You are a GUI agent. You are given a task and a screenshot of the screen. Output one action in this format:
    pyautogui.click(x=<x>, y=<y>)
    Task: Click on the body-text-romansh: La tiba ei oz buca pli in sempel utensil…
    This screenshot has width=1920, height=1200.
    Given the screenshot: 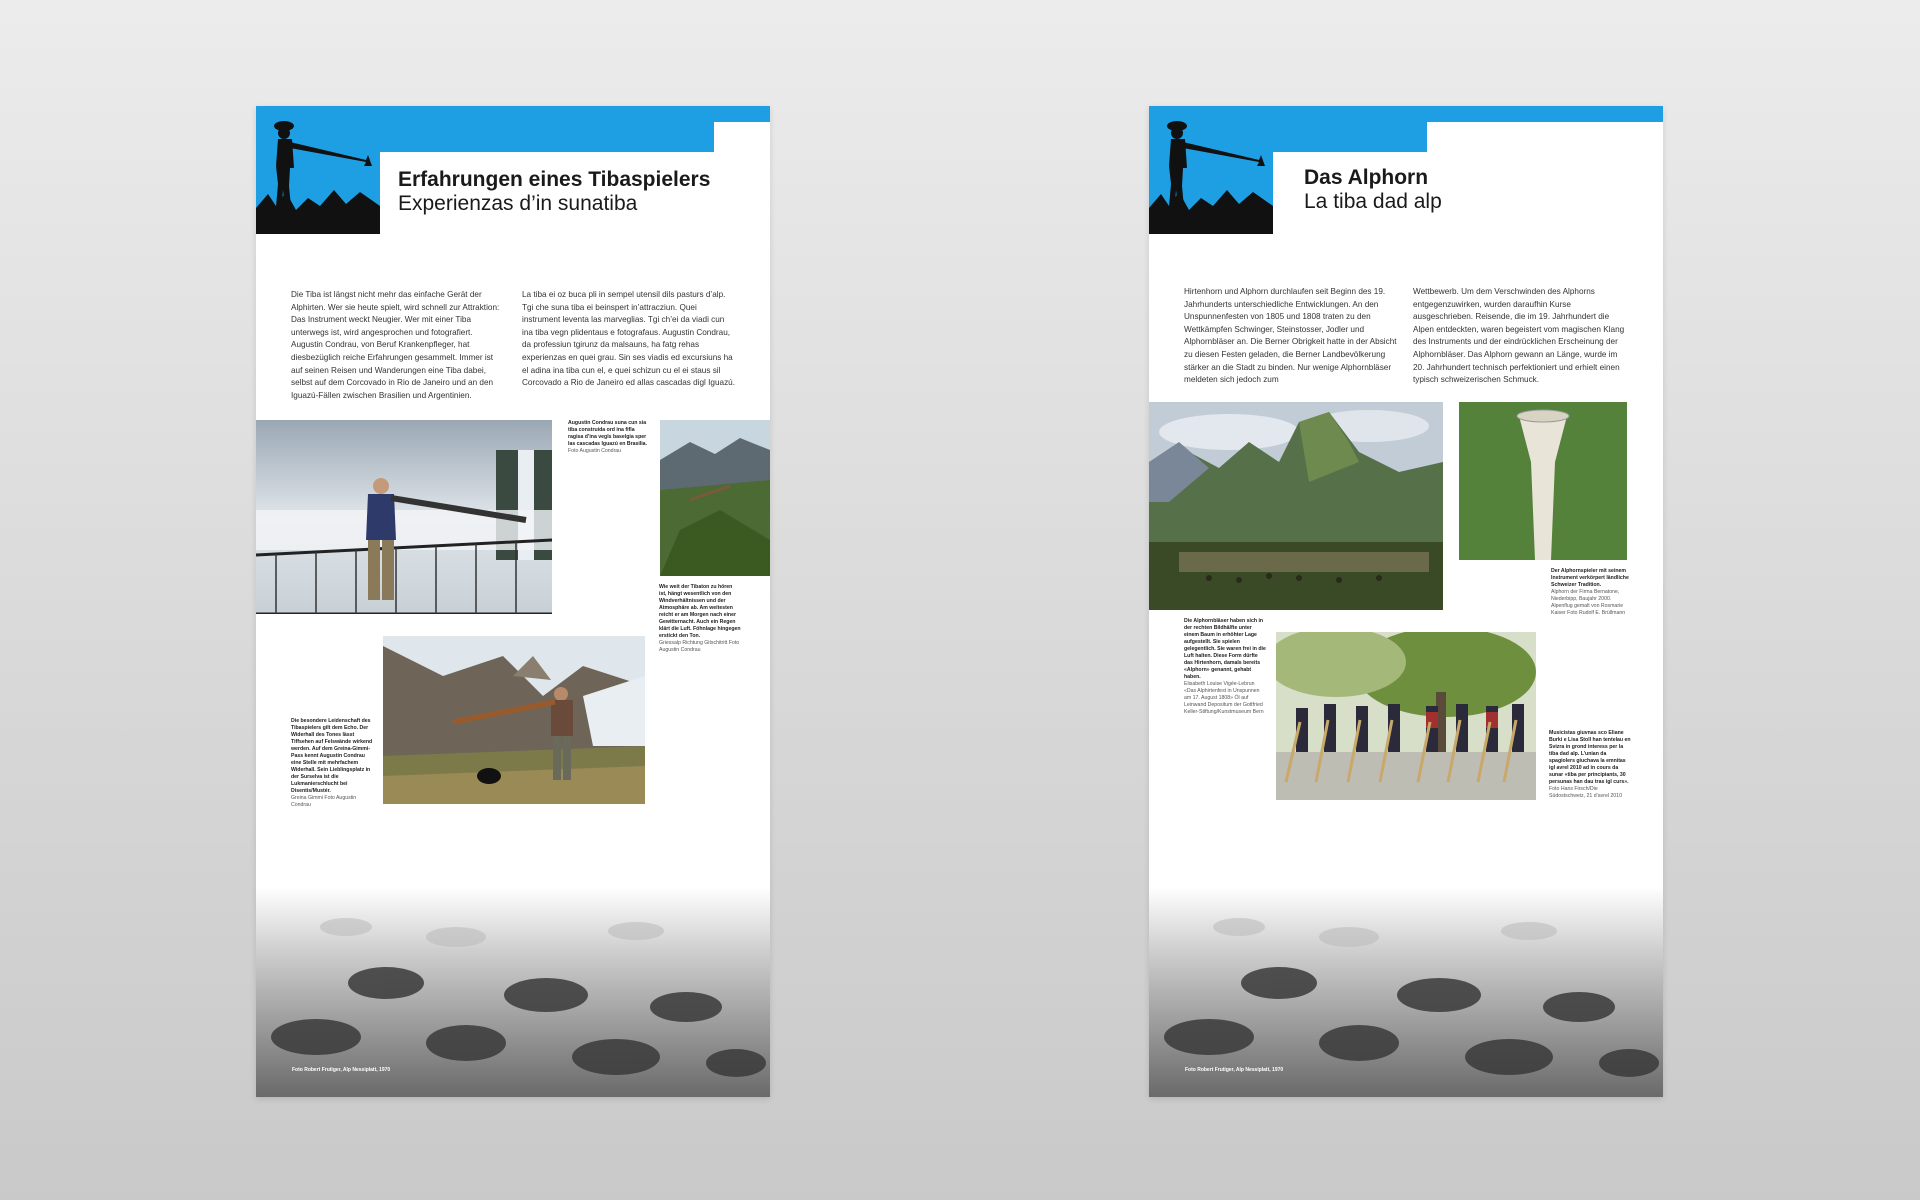 What is the action you would take?
    pyautogui.click(x=629, y=339)
    